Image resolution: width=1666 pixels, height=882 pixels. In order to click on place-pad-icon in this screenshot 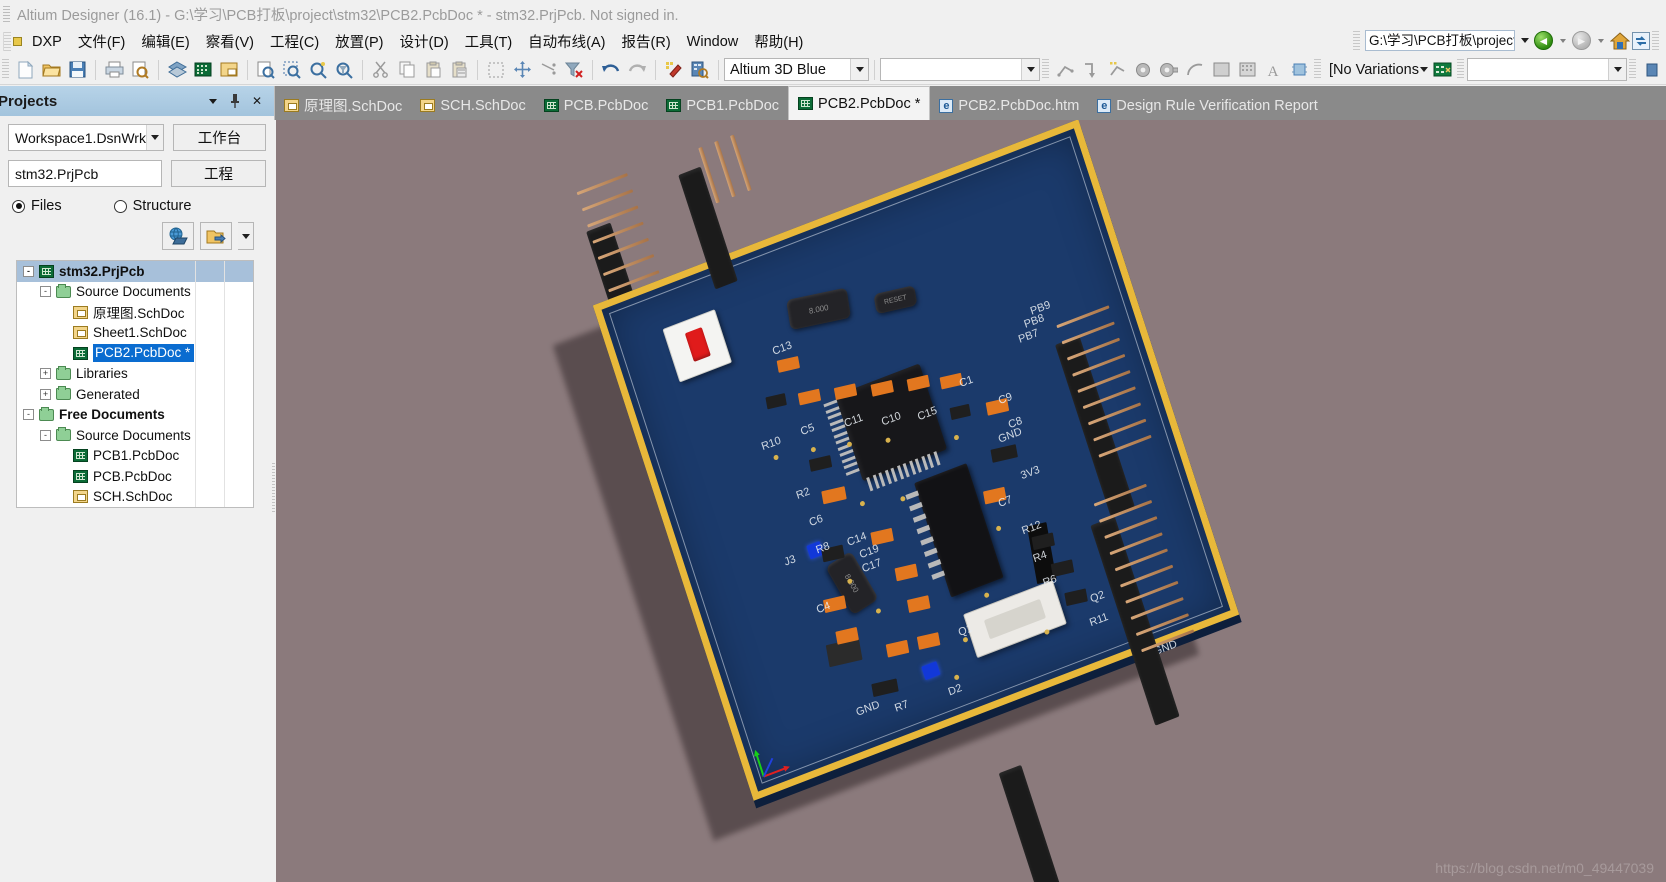, I will do `click(1169, 70)`.